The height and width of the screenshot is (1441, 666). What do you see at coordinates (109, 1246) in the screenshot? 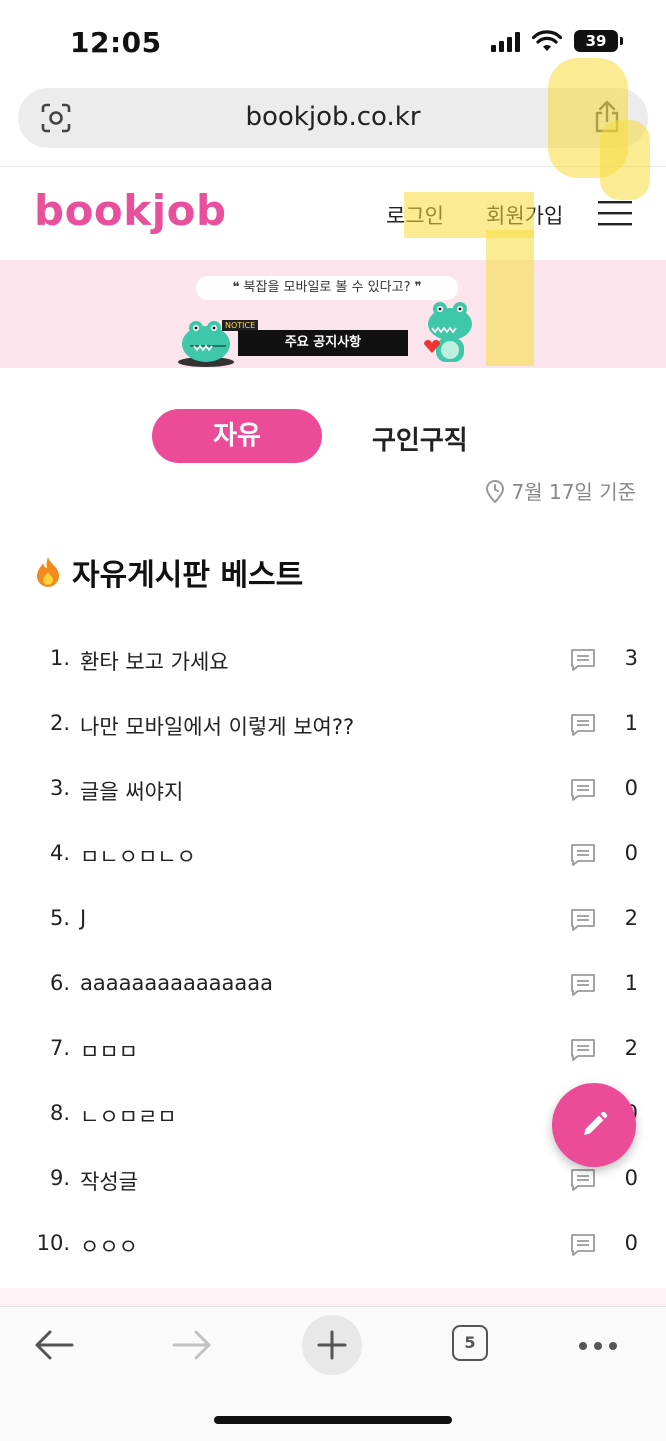
I see `post-title: ㅇㅇㅇ` at bounding box center [109, 1246].